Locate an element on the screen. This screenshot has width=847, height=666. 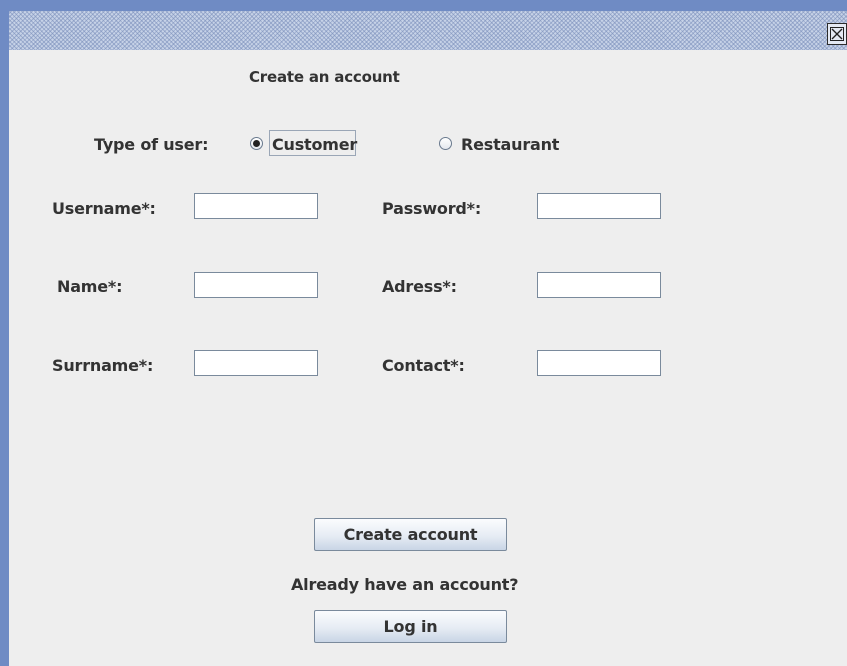
page-title: Create an account is located at coordinates (324, 77).